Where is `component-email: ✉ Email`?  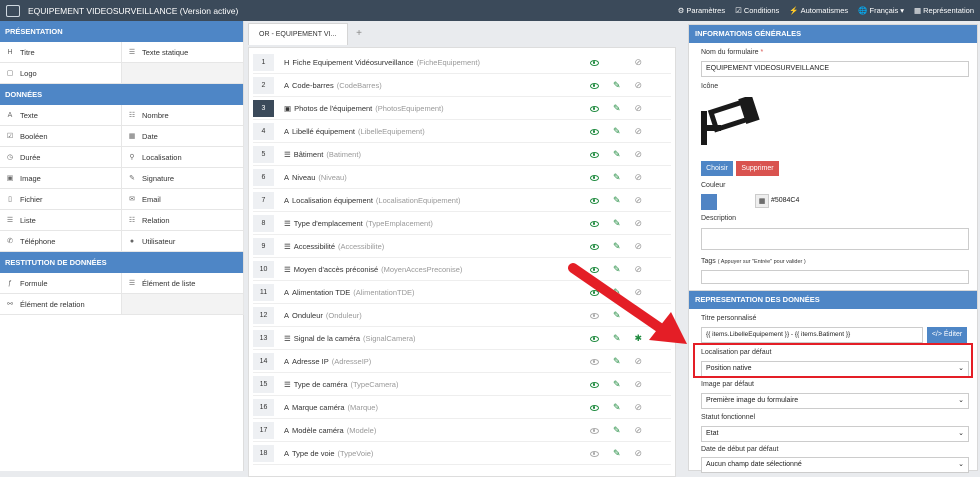 component-email: ✉ Email is located at coordinates (183, 199).